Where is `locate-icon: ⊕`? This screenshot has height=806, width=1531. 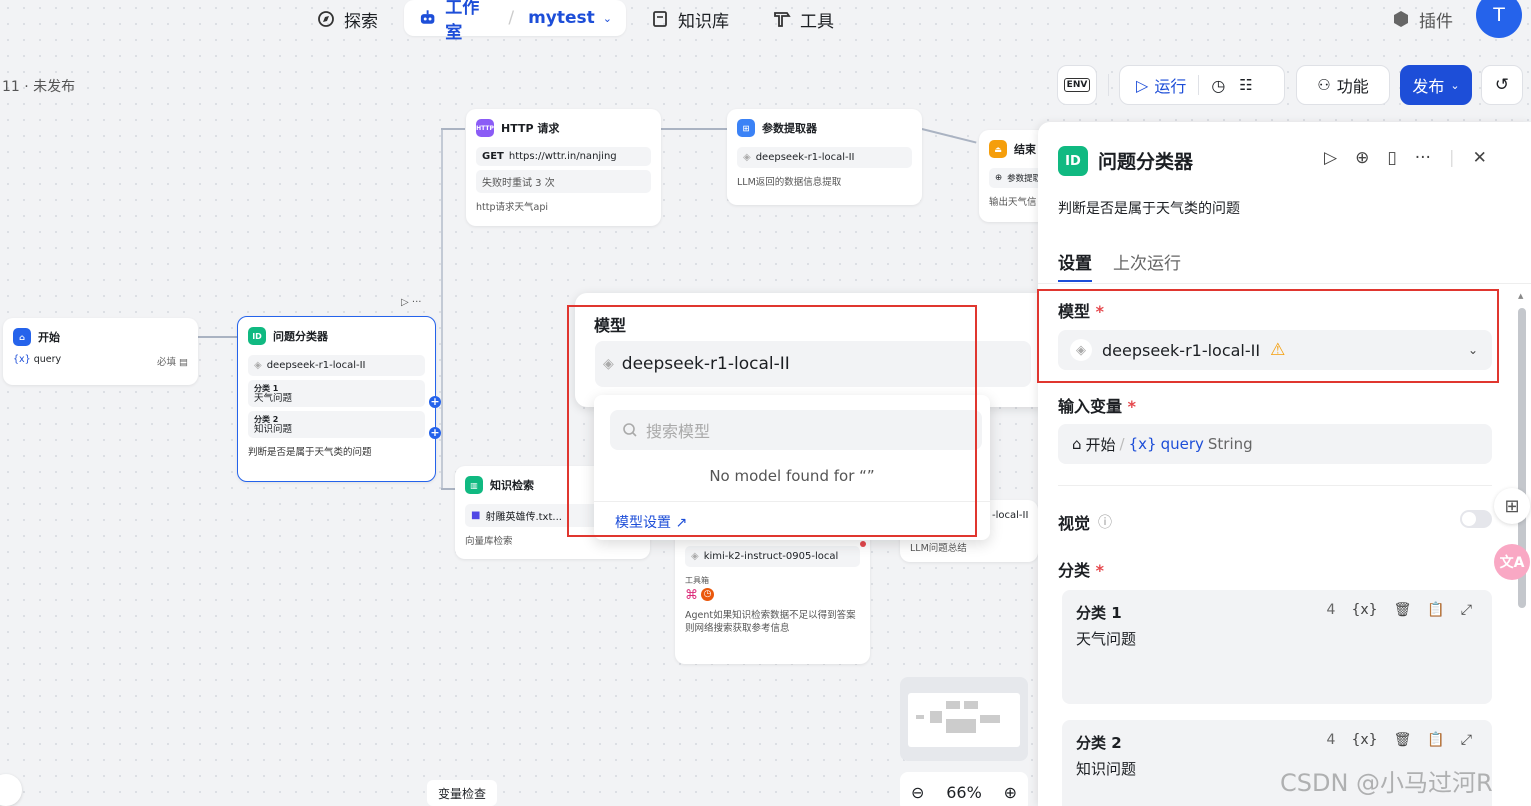 locate-icon: ⊕ is located at coordinates (1362, 158).